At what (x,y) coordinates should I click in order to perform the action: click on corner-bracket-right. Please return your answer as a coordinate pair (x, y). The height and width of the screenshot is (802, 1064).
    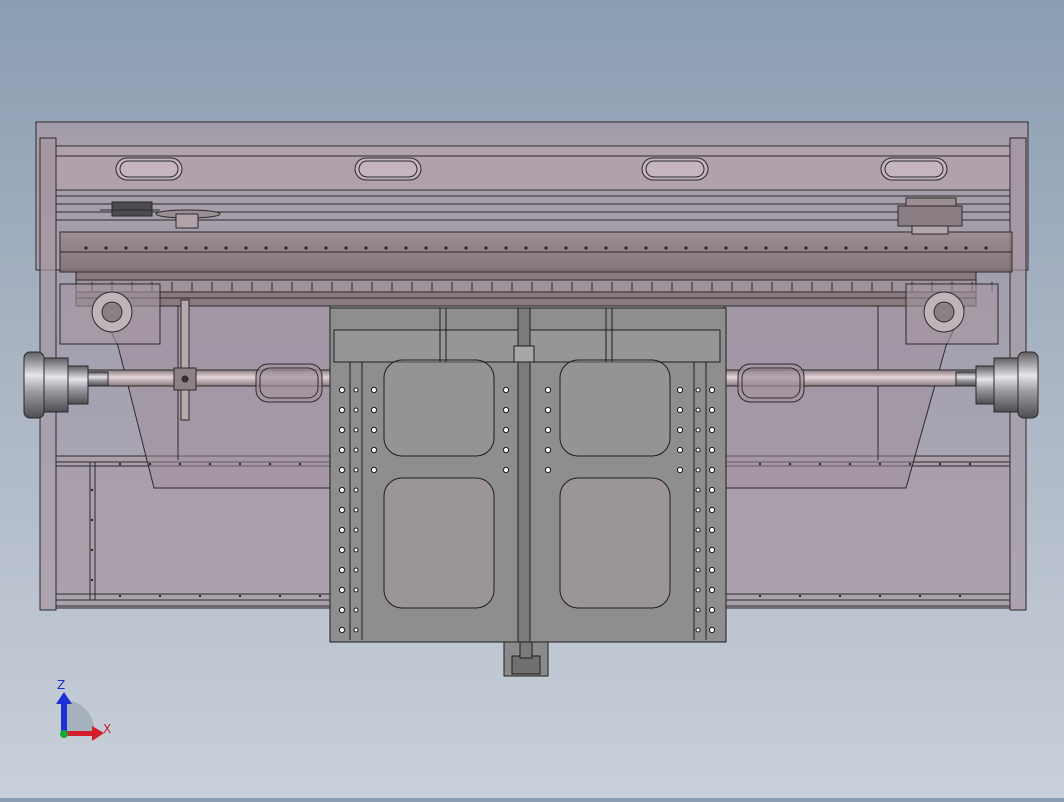
    Looking at the image, I should click on (952, 314).